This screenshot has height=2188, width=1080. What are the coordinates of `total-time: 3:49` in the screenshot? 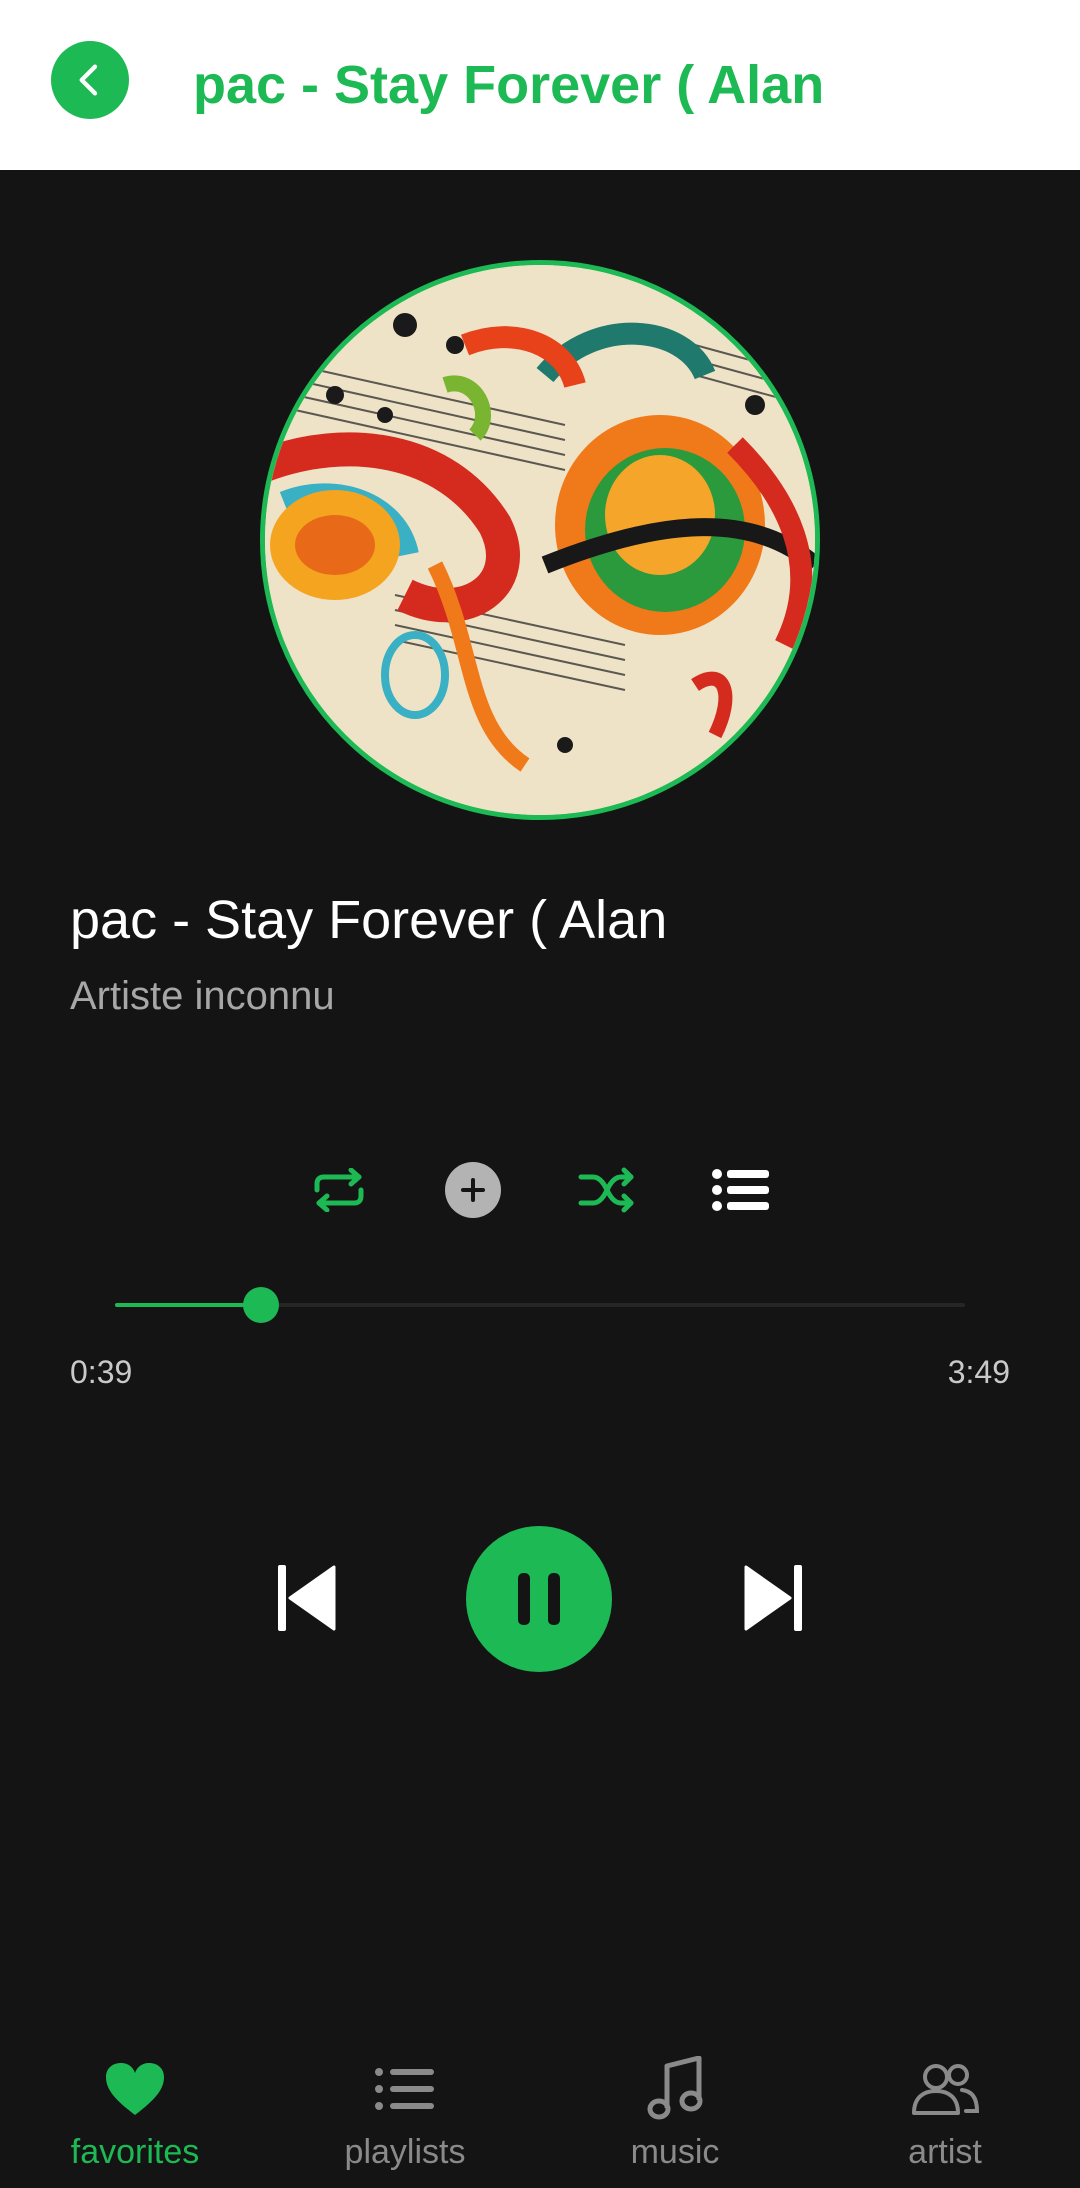 It's located at (978, 1372).